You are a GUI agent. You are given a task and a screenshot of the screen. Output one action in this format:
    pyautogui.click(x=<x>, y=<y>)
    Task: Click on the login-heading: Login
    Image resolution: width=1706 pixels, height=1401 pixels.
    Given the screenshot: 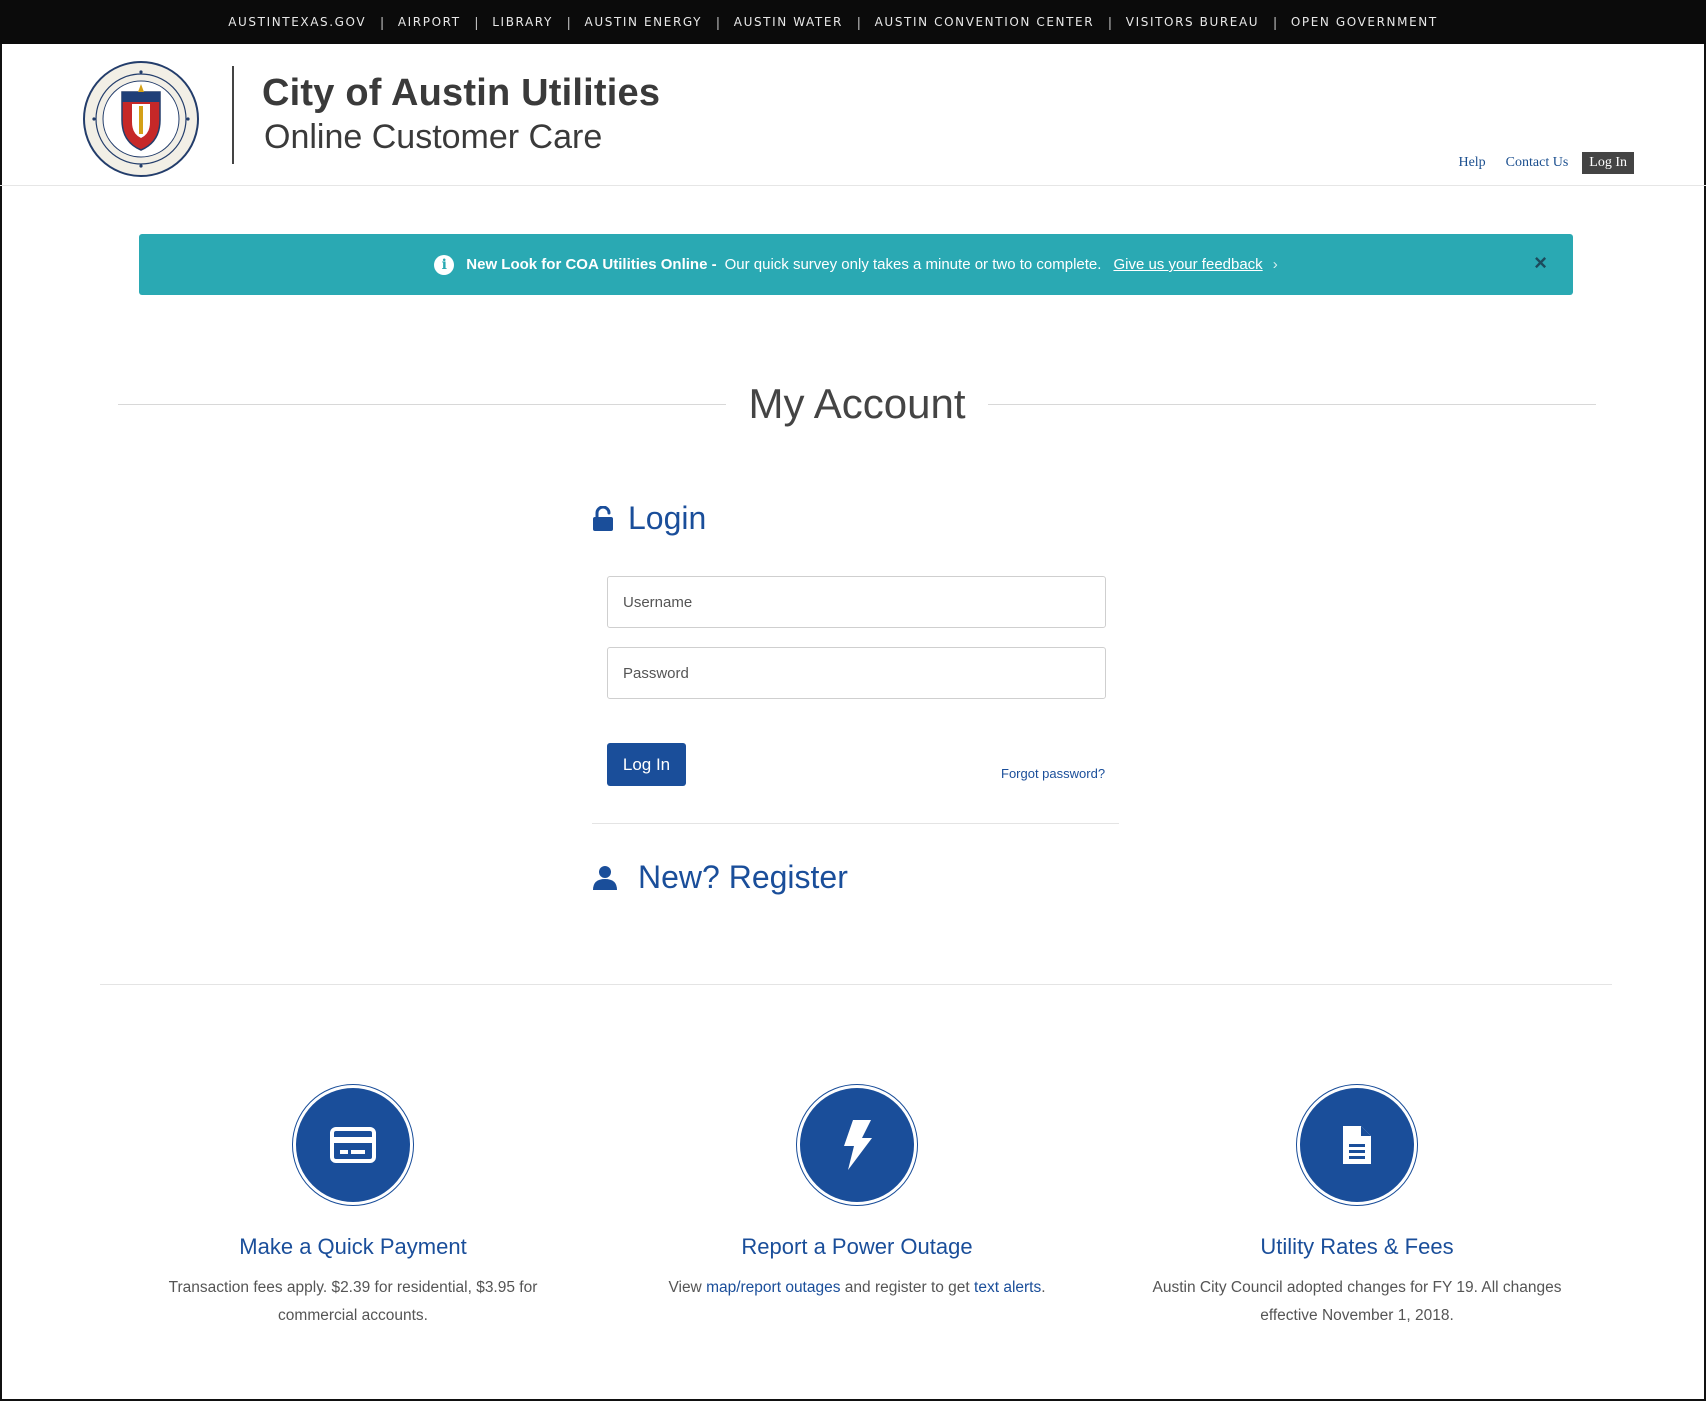 What is the action you would take?
    pyautogui.click(x=649, y=518)
    